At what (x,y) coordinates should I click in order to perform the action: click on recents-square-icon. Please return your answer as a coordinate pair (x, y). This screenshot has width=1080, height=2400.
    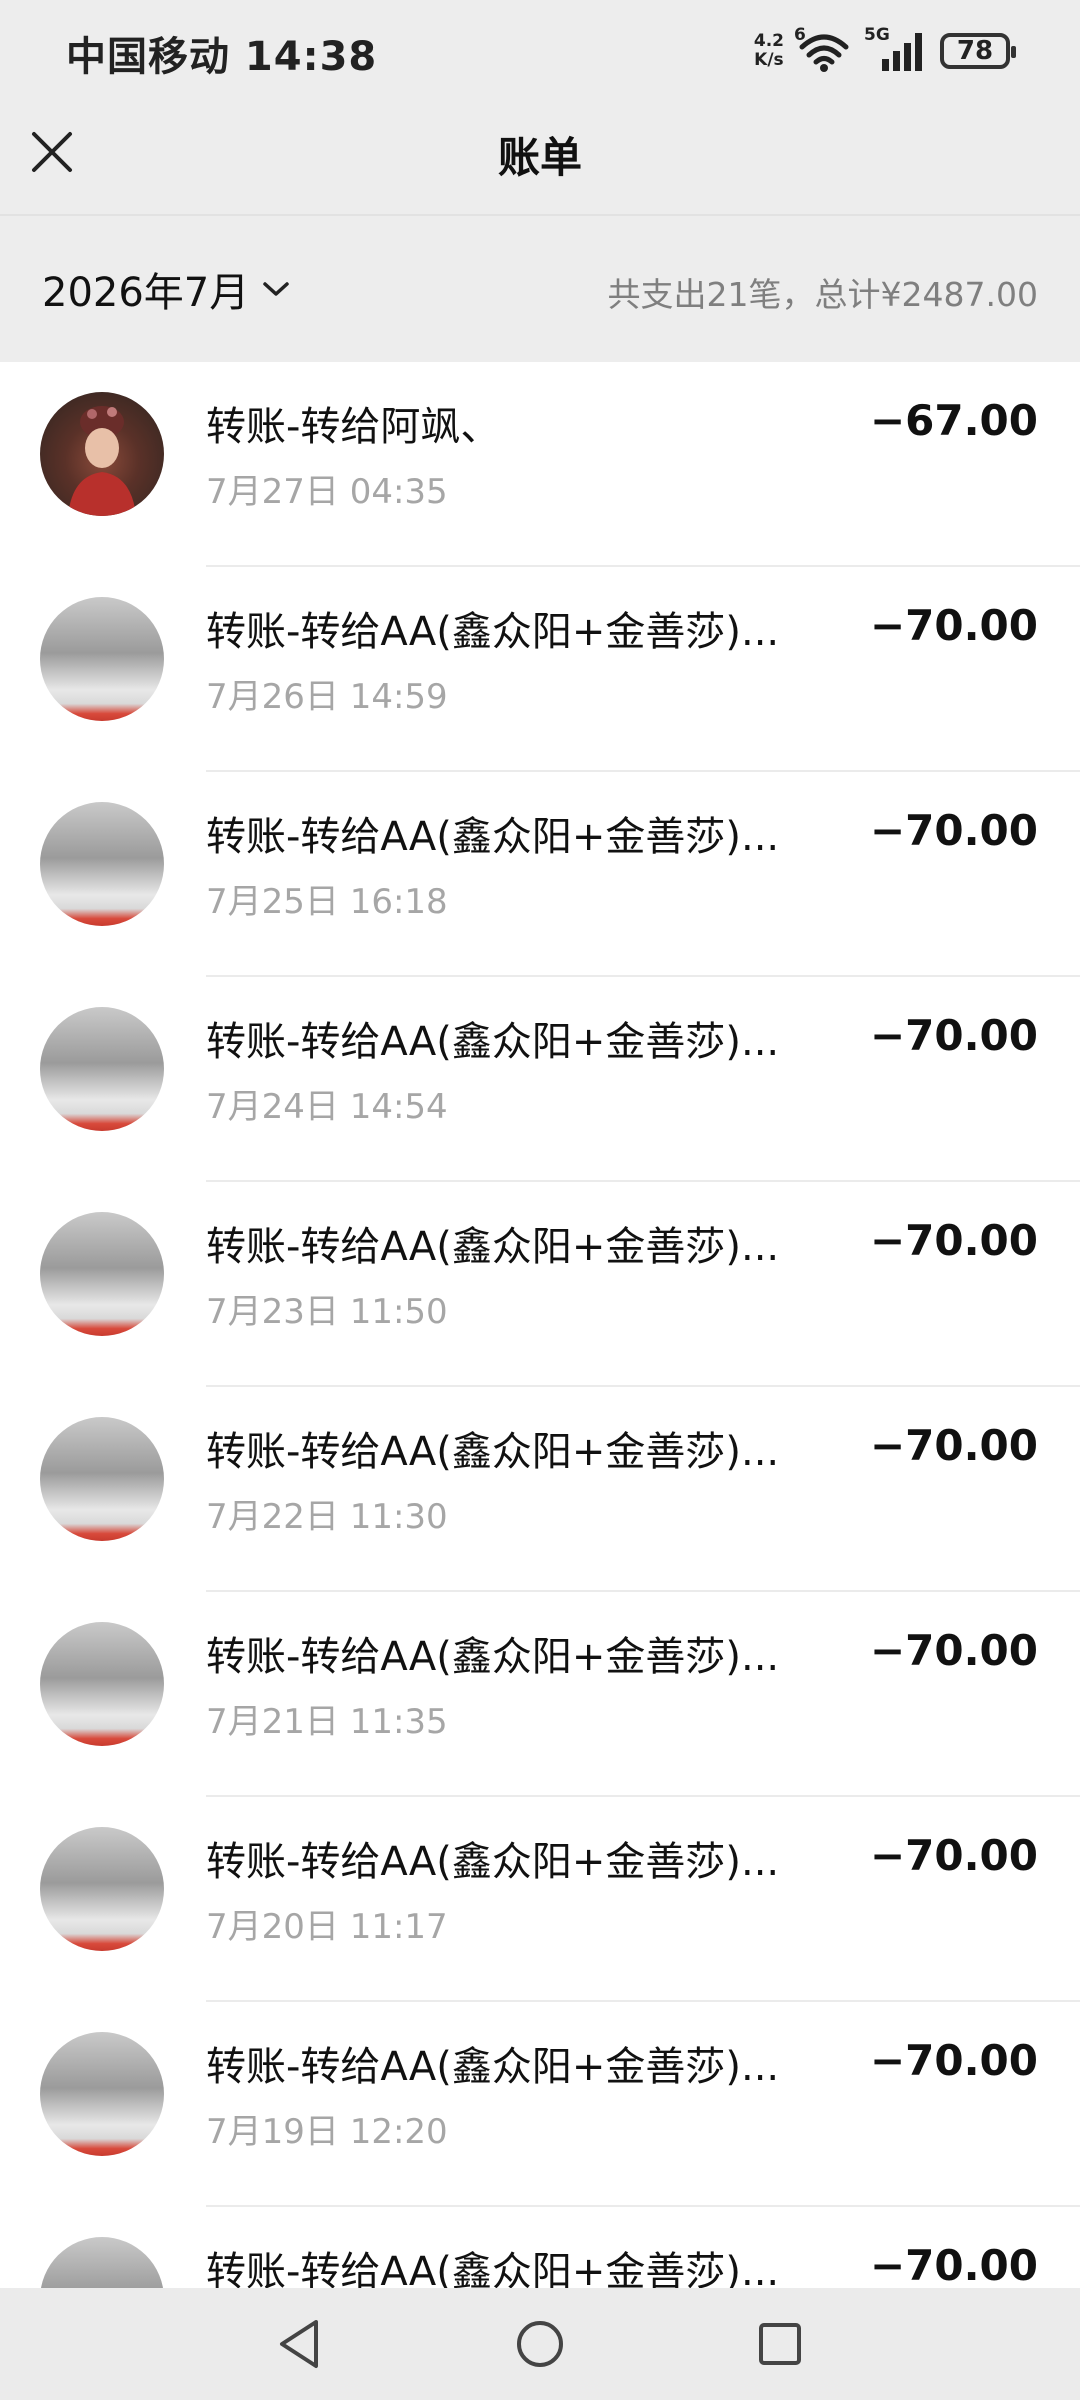
    Looking at the image, I should click on (780, 2344).